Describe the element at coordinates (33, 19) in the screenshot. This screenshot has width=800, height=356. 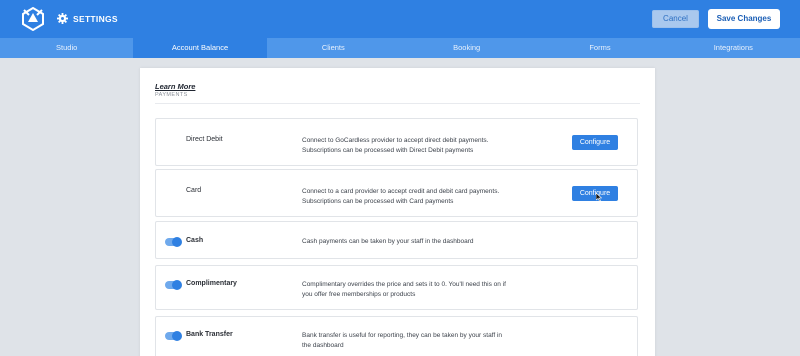
I see `app-logo-icon` at that location.